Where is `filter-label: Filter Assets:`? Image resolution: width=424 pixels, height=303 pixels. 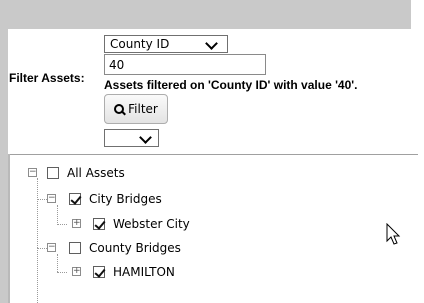 filter-label: Filter Assets: is located at coordinates (47, 78).